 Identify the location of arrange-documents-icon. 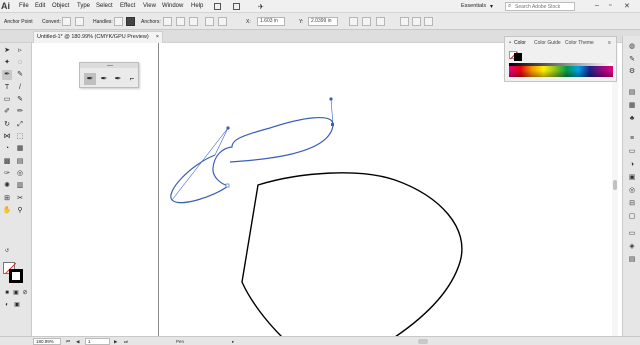
(236, 6).